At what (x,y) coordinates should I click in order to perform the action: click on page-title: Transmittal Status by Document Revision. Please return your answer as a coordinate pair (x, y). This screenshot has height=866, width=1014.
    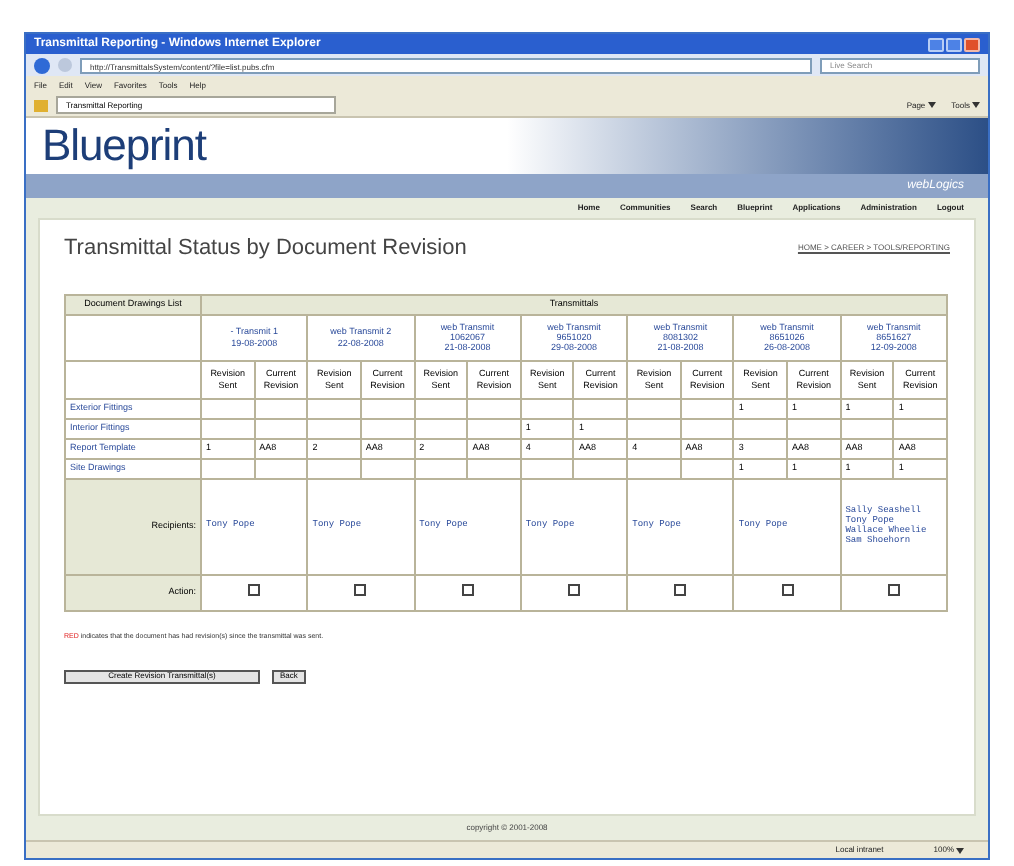
    Looking at the image, I should click on (265, 249).